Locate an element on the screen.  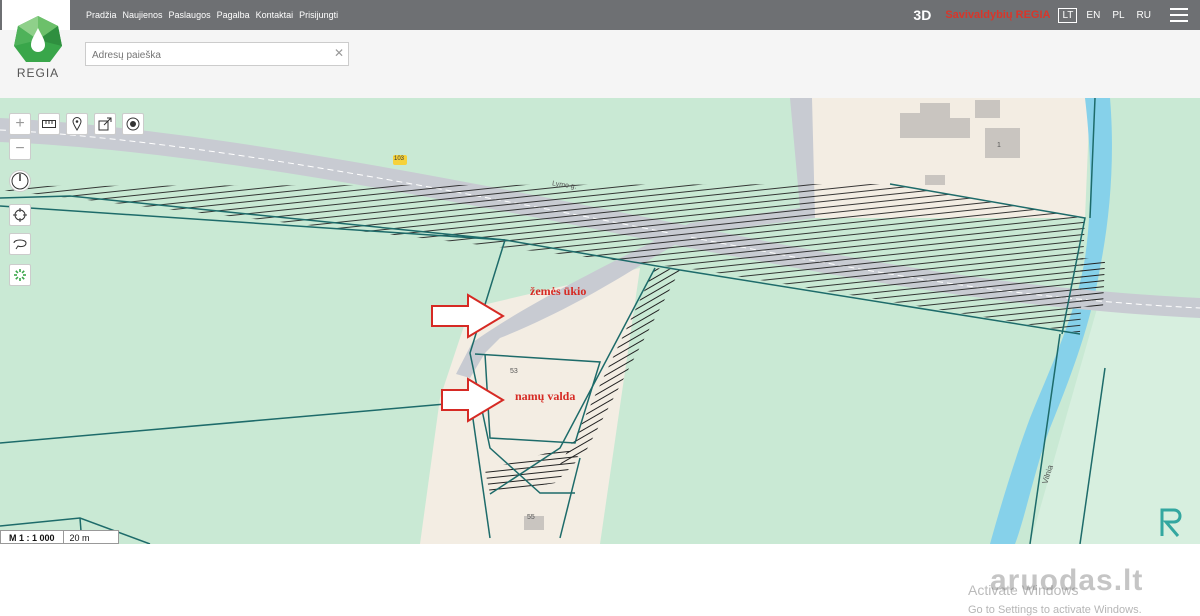
zoom-out-button: − is located at coordinates (20, 149).